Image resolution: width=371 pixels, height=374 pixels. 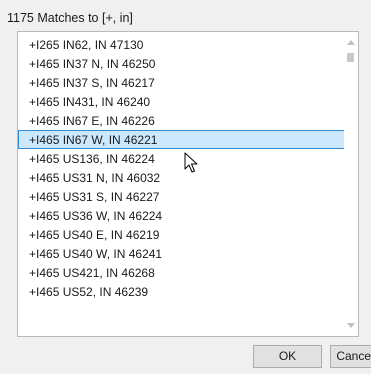 I want to click on chevron-up-icon, so click(x=351, y=42).